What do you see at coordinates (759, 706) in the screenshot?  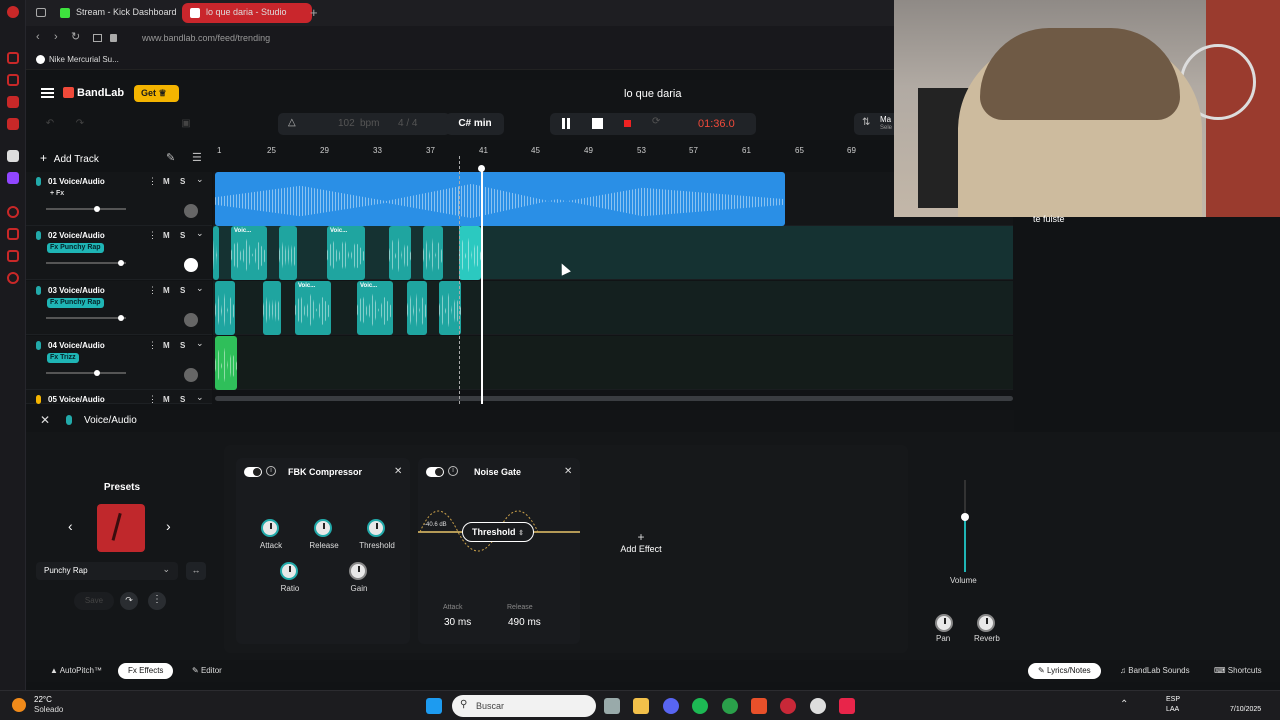 I see `brave-icon` at bounding box center [759, 706].